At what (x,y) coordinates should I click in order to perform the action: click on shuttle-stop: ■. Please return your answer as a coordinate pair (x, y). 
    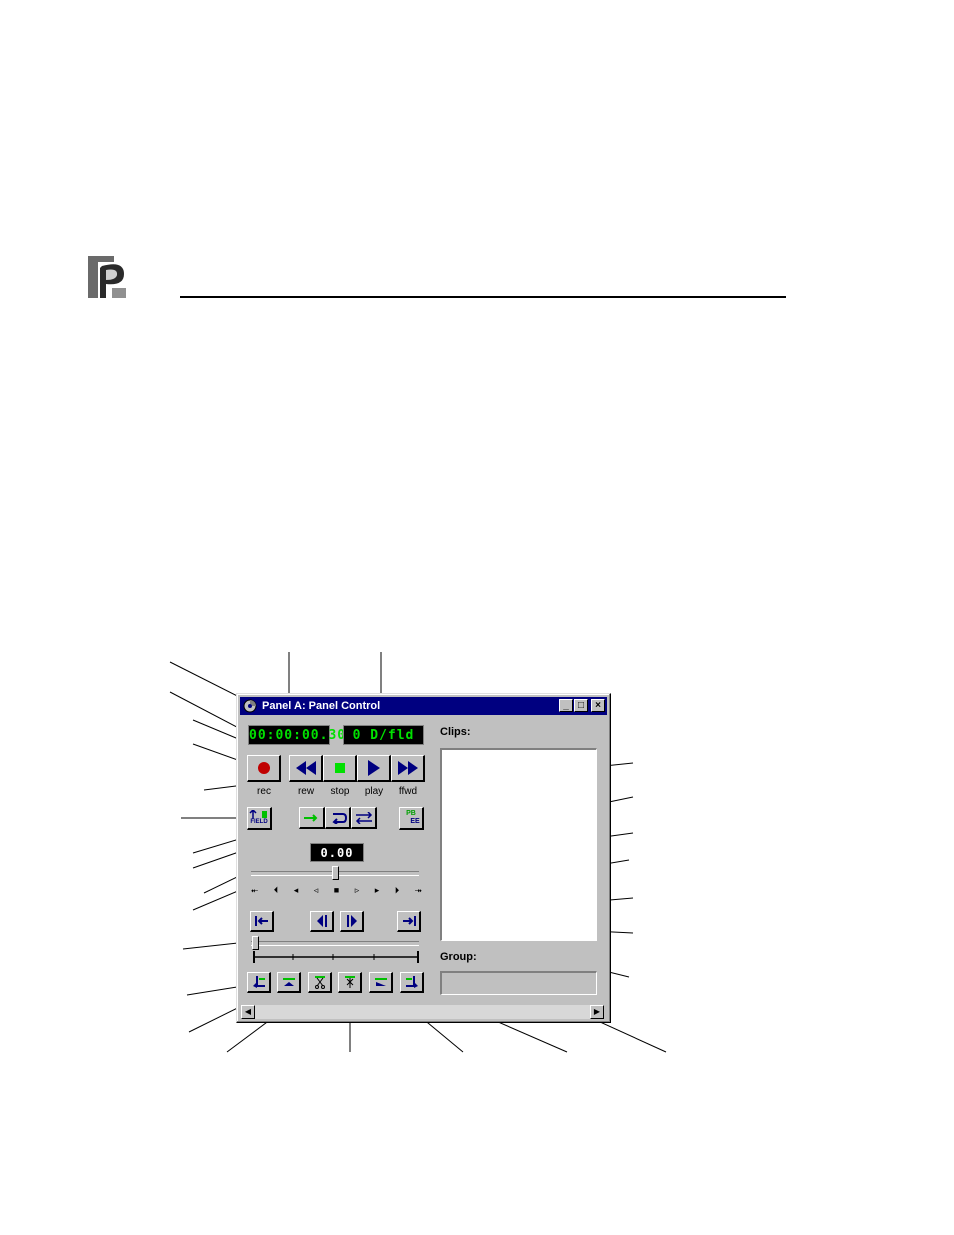
    Looking at the image, I should click on (337, 890).